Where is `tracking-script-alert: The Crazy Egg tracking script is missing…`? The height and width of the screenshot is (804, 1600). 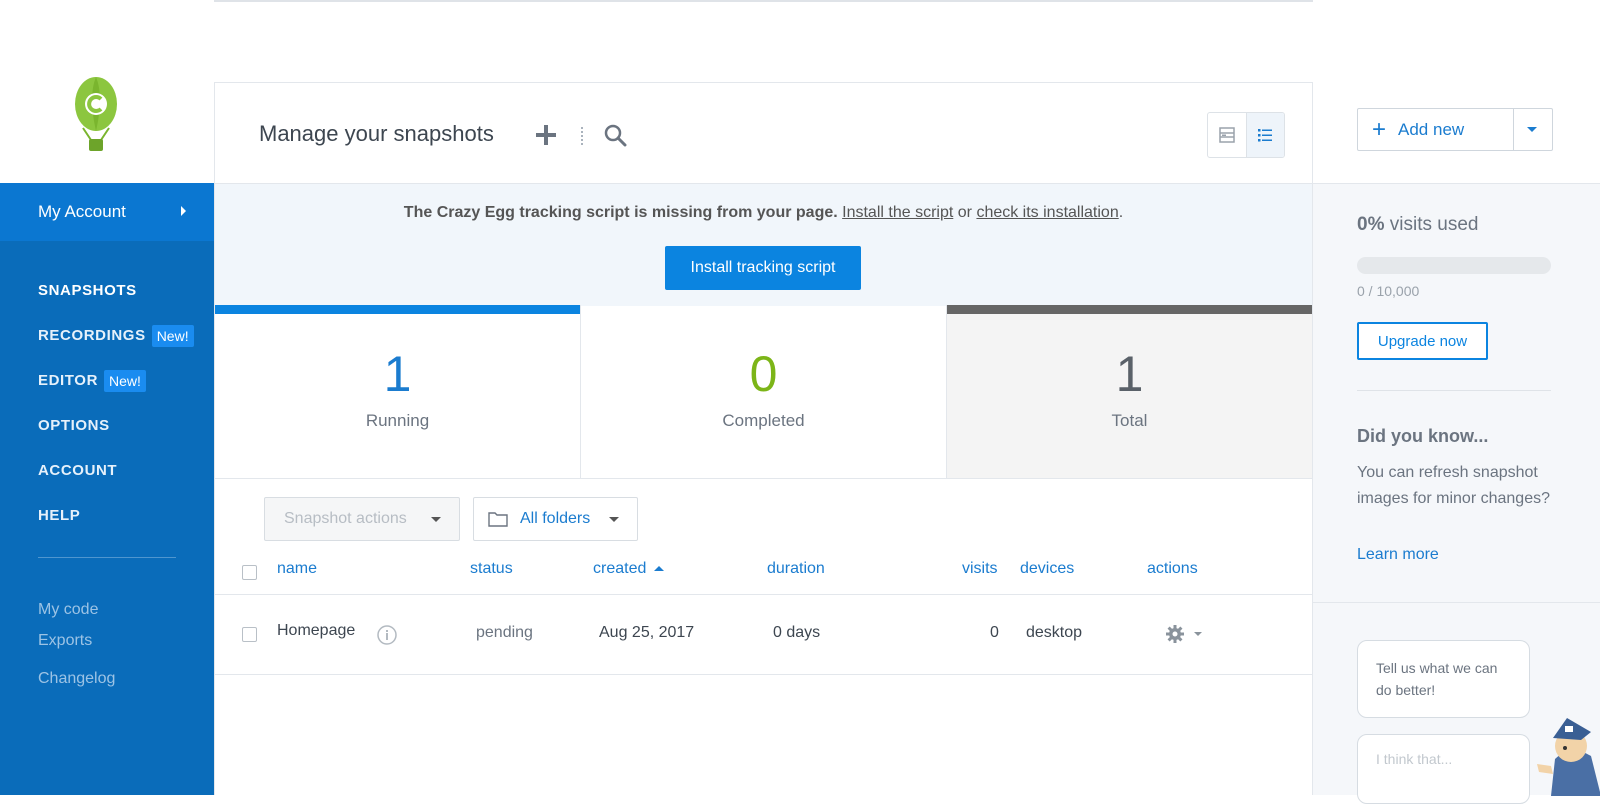
tracking-script-alert: The Crazy Egg tracking script is missing… is located at coordinates (763, 245).